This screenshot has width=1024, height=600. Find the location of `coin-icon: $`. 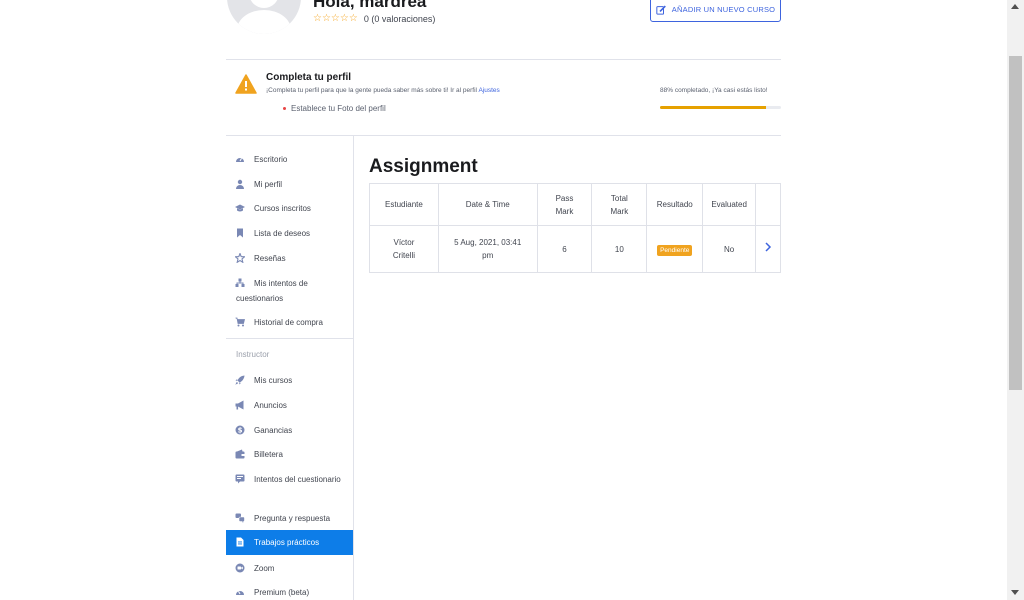

coin-icon: $ is located at coordinates (240, 430).